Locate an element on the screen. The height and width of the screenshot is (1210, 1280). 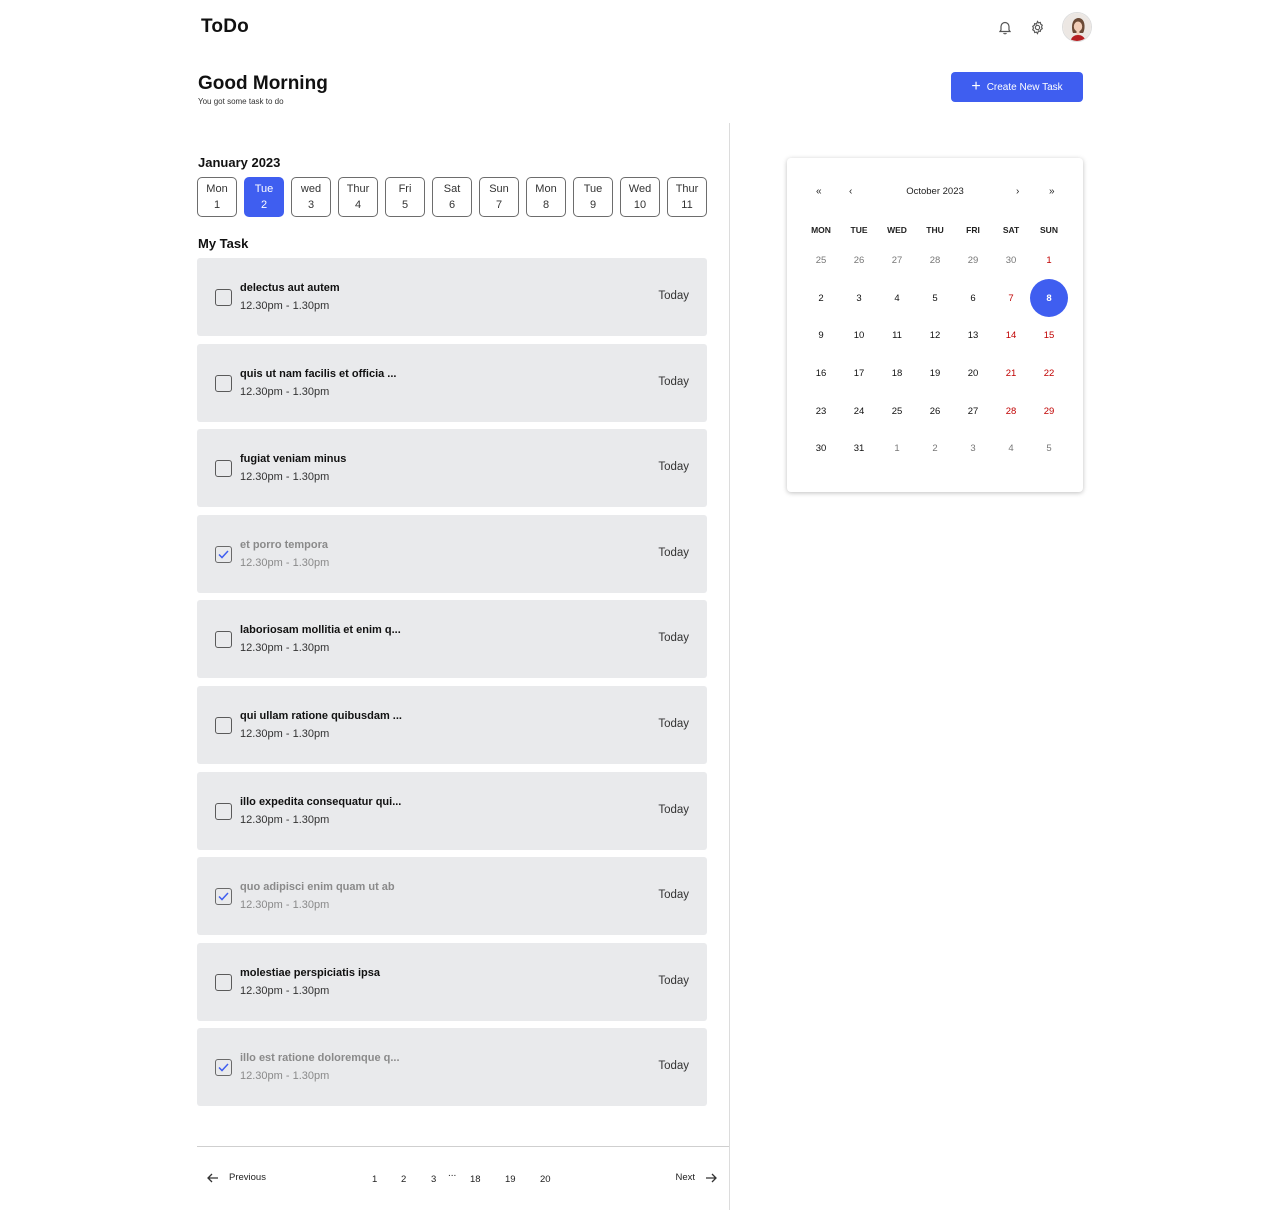
calendar-day-number: 19 is located at coordinates (935, 374).